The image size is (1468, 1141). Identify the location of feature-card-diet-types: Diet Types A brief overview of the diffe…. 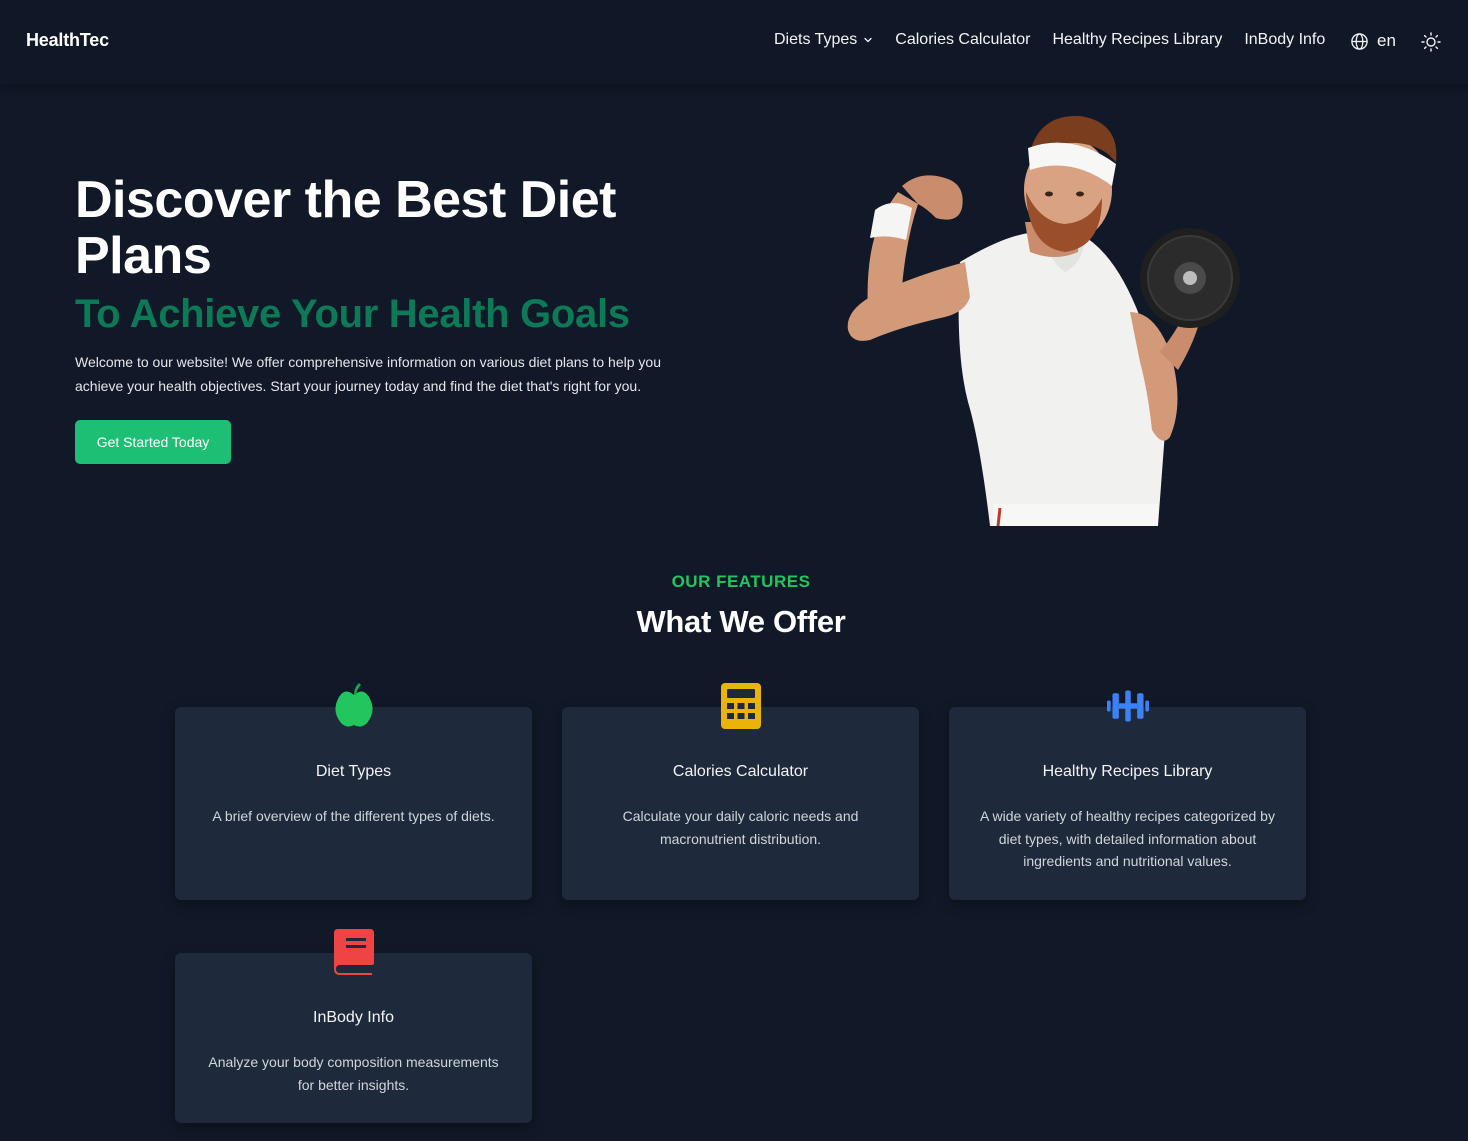
(353, 791).